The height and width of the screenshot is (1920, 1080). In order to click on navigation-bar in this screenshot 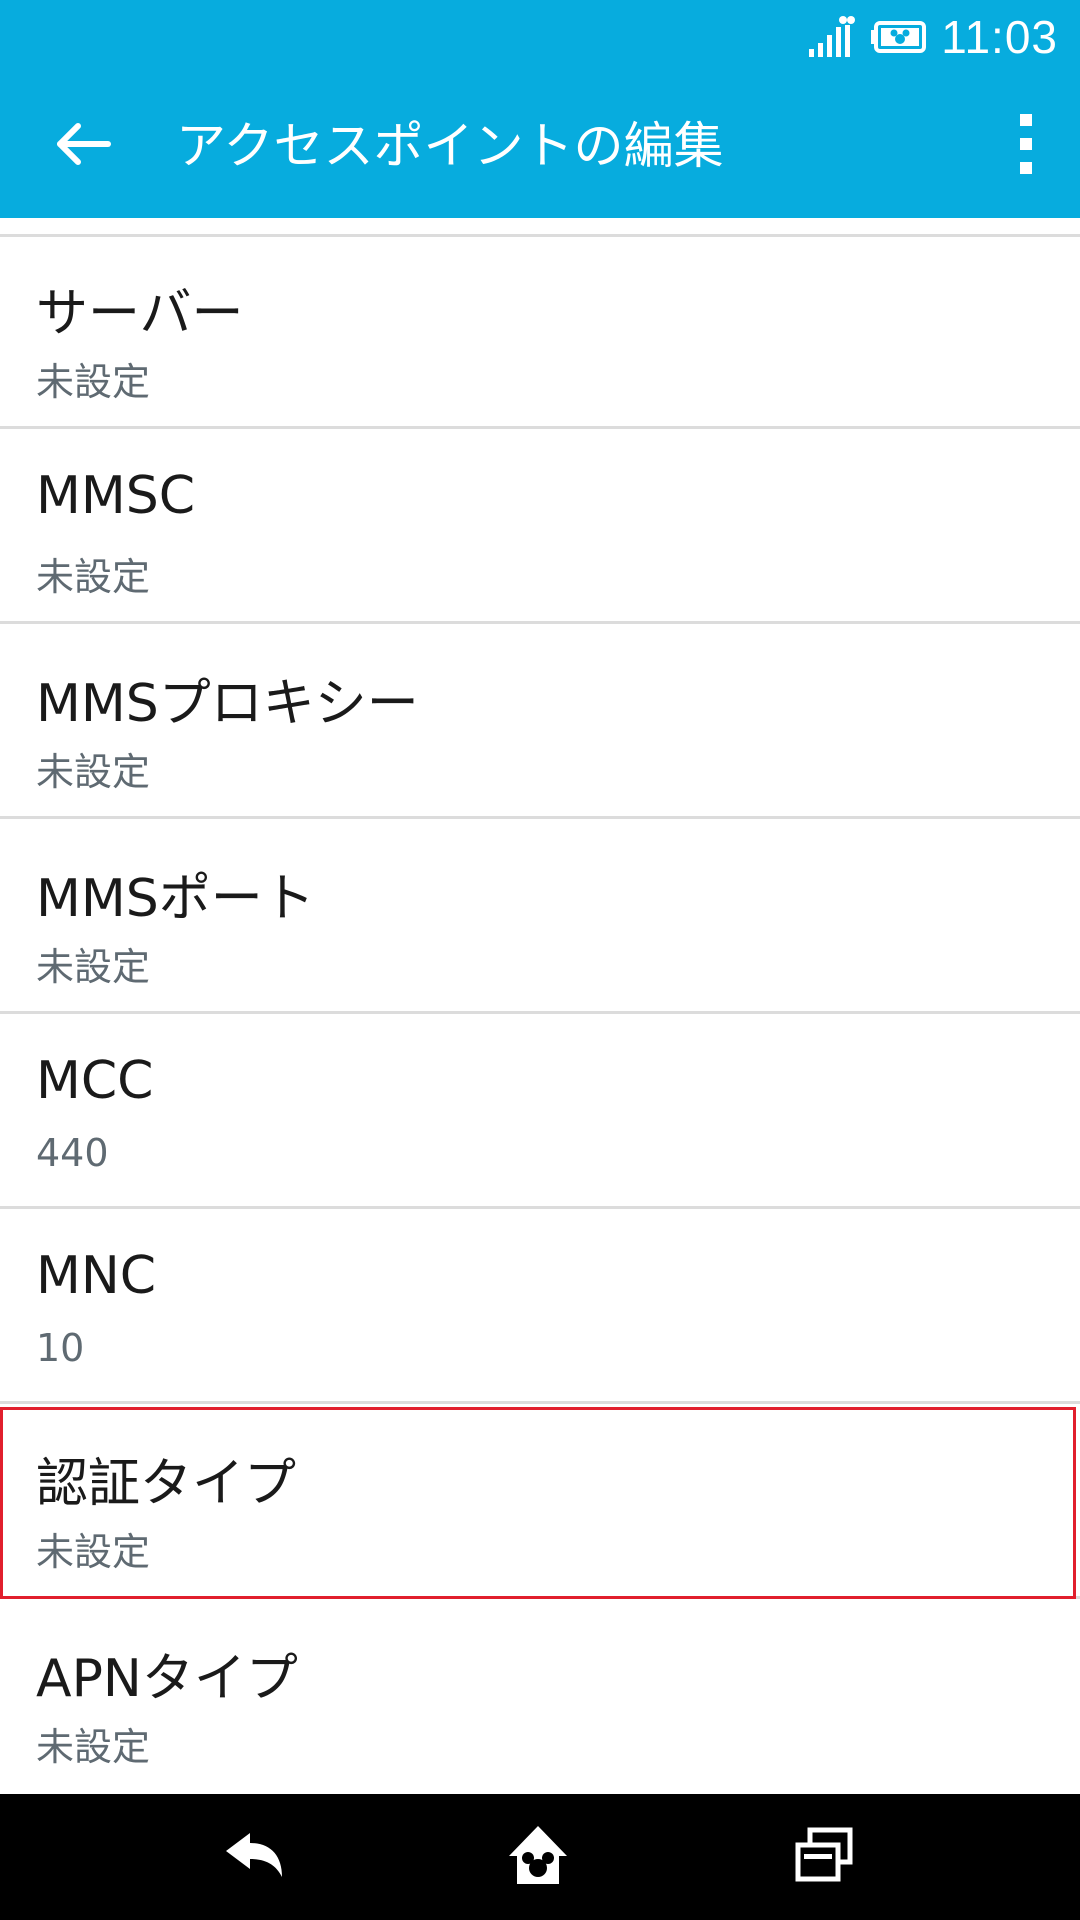, I will do `click(540, 1857)`.